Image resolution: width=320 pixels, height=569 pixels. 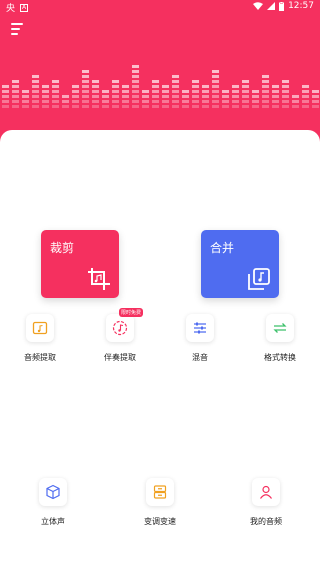 I want to click on notification-a-icon: A, so click(x=24, y=7).